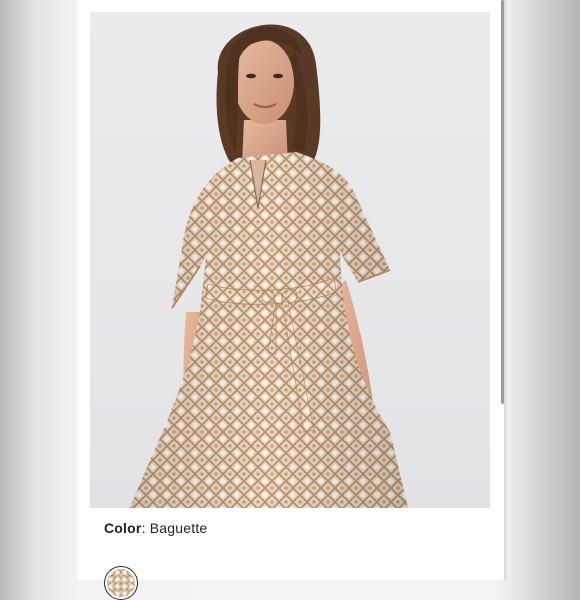  I want to click on color-label: Color, so click(123, 528).